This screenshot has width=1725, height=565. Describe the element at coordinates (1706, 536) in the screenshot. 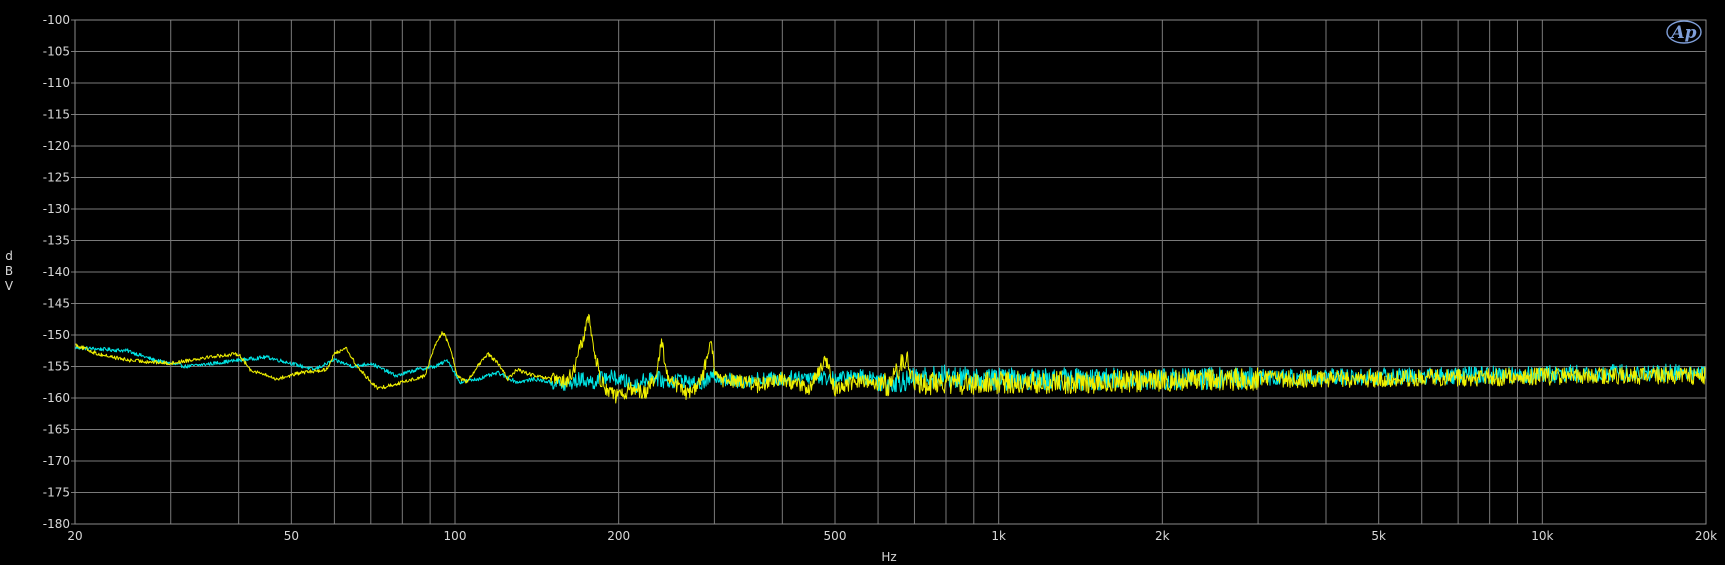

I see `x-tick-label: 20k` at that location.